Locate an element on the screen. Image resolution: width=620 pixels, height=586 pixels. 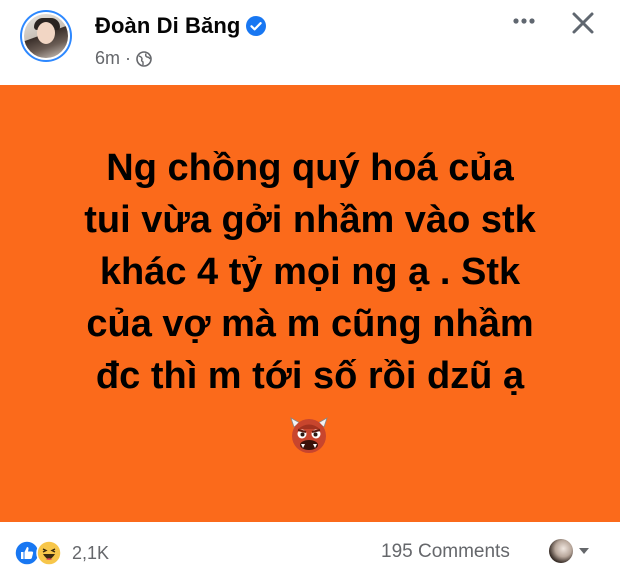
haha-icon is located at coordinates (49, 553).